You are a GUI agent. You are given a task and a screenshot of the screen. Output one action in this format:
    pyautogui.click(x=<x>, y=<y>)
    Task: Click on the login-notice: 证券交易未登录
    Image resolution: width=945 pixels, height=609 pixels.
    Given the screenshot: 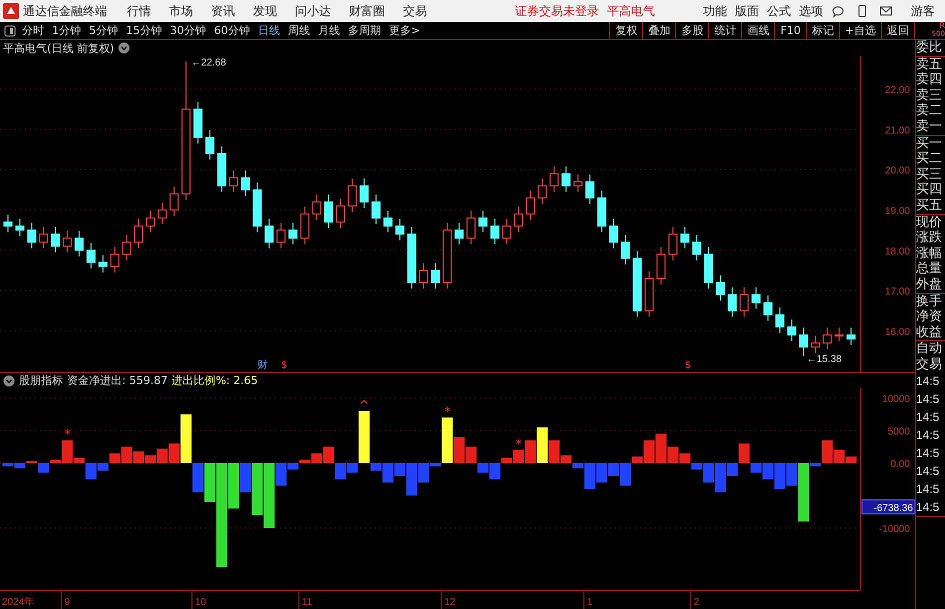 What is the action you would take?
    pyautogui.click(x=557, y=11)
    